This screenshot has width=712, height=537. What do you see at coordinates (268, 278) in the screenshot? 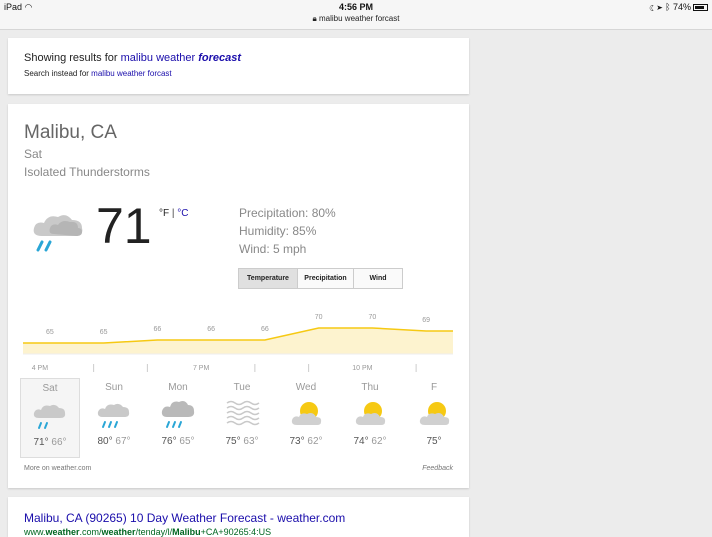
I see `tab-temperature: Temperature` at bounding box center [268, 278].